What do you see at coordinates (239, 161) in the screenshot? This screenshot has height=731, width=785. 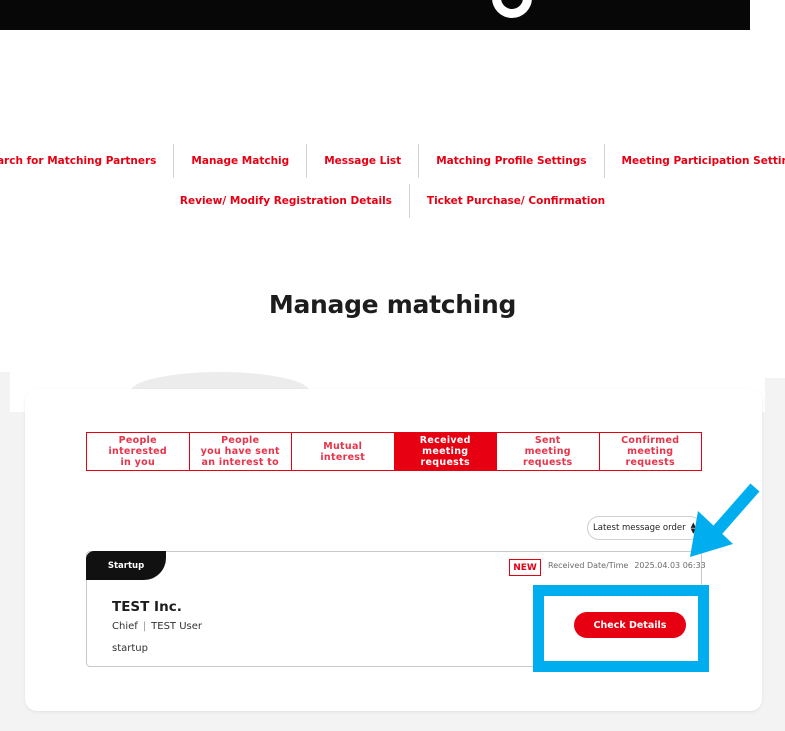 I see `nav-manage-matching: Manage Matchig` at bounding box center [239, 161].